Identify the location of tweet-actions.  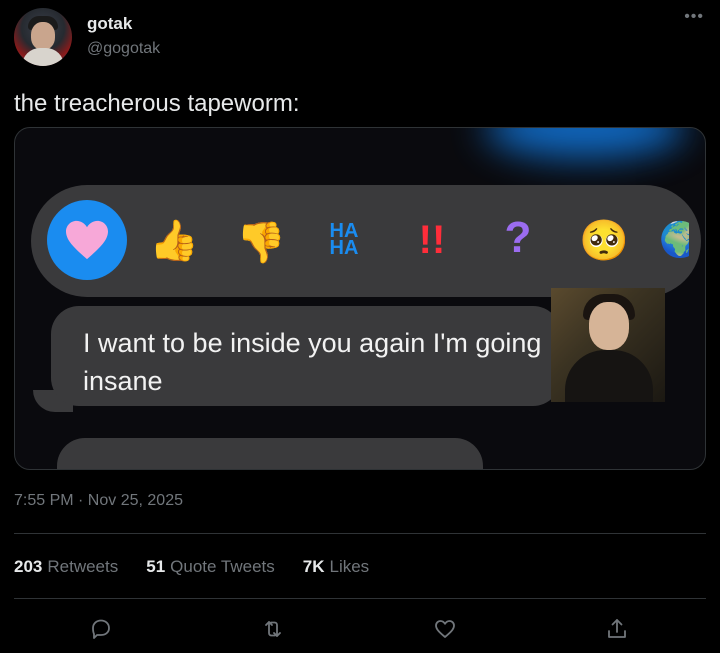
(360, 630).